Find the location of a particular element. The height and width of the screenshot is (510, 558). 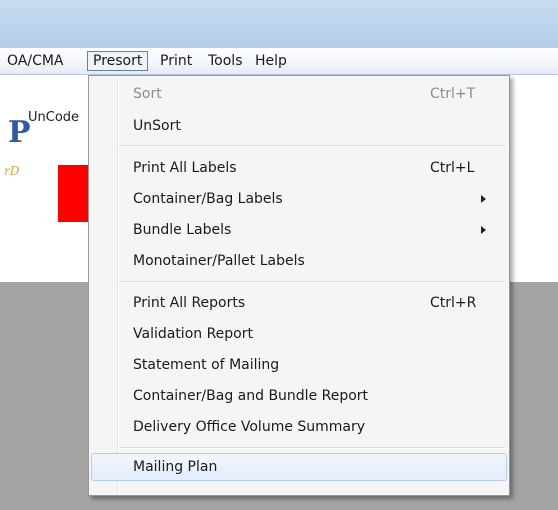

menu-item-label: Container/Bag and Bundle Report is located at coordinates (251, 396).